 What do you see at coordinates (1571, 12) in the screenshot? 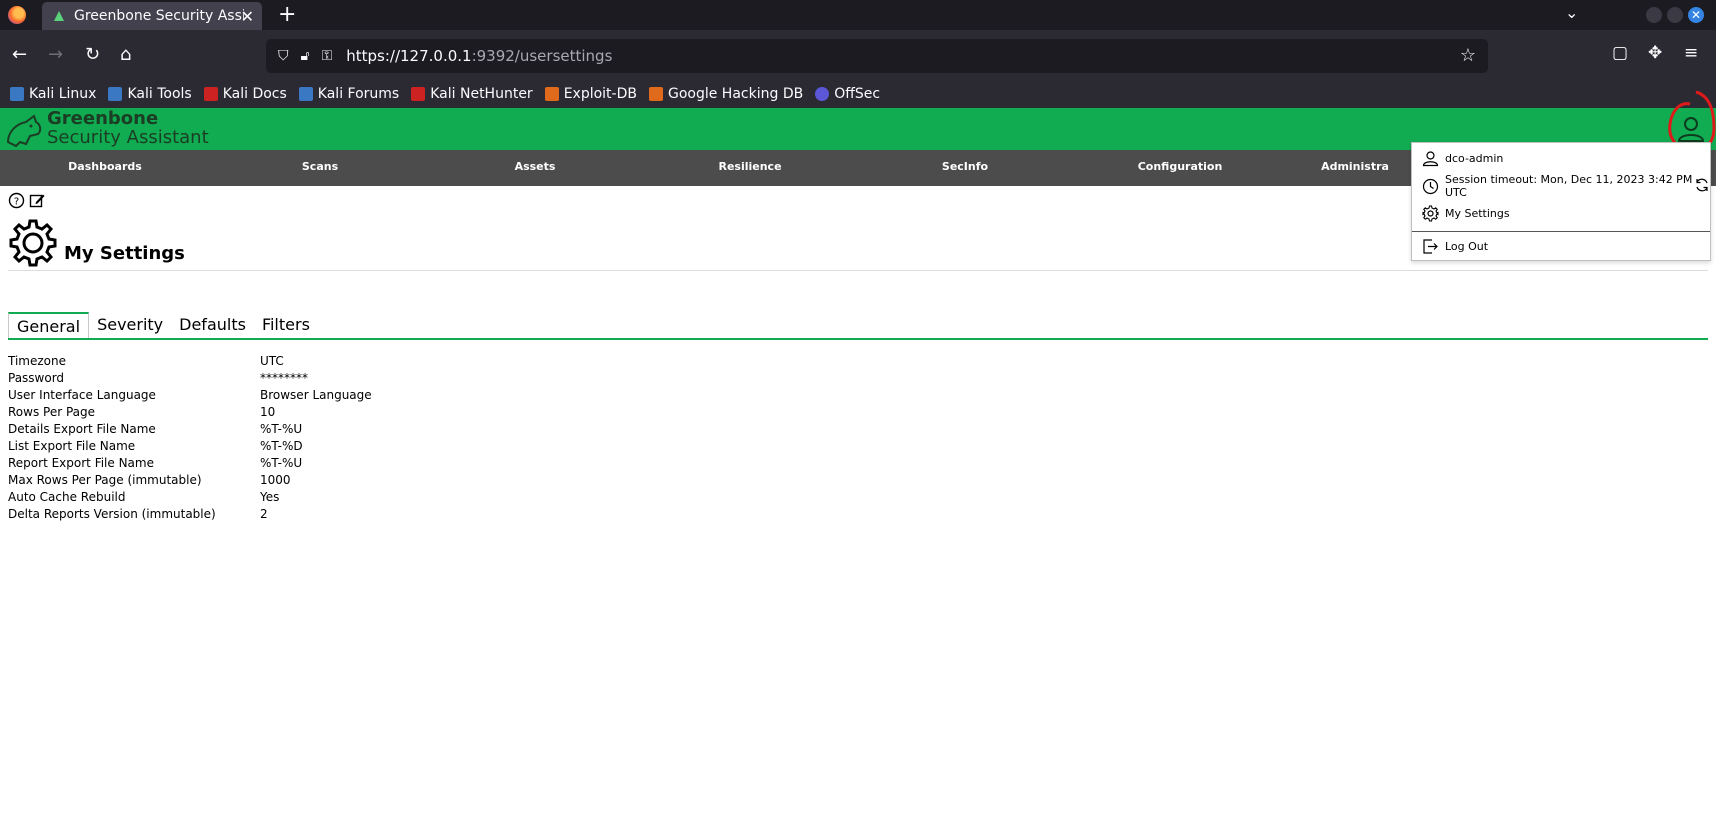
I see `chevron-down-icon: ⌄` at bounding box center [1571, 12].